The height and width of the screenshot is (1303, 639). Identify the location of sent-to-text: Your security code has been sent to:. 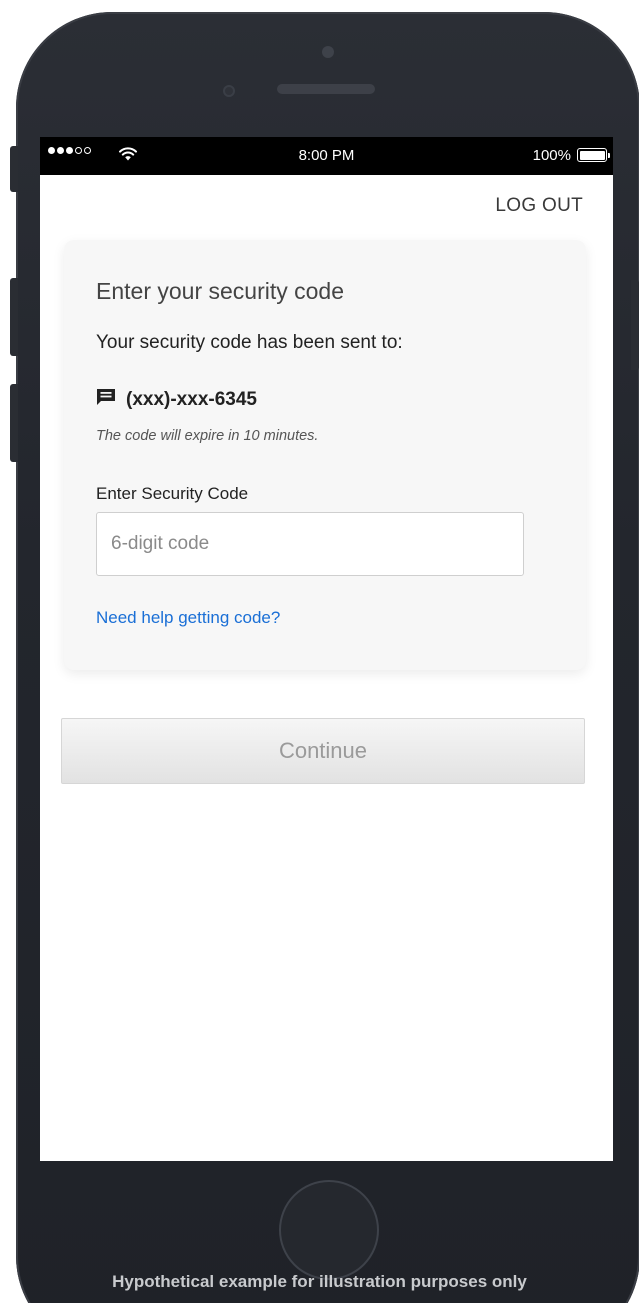
(249, 342).